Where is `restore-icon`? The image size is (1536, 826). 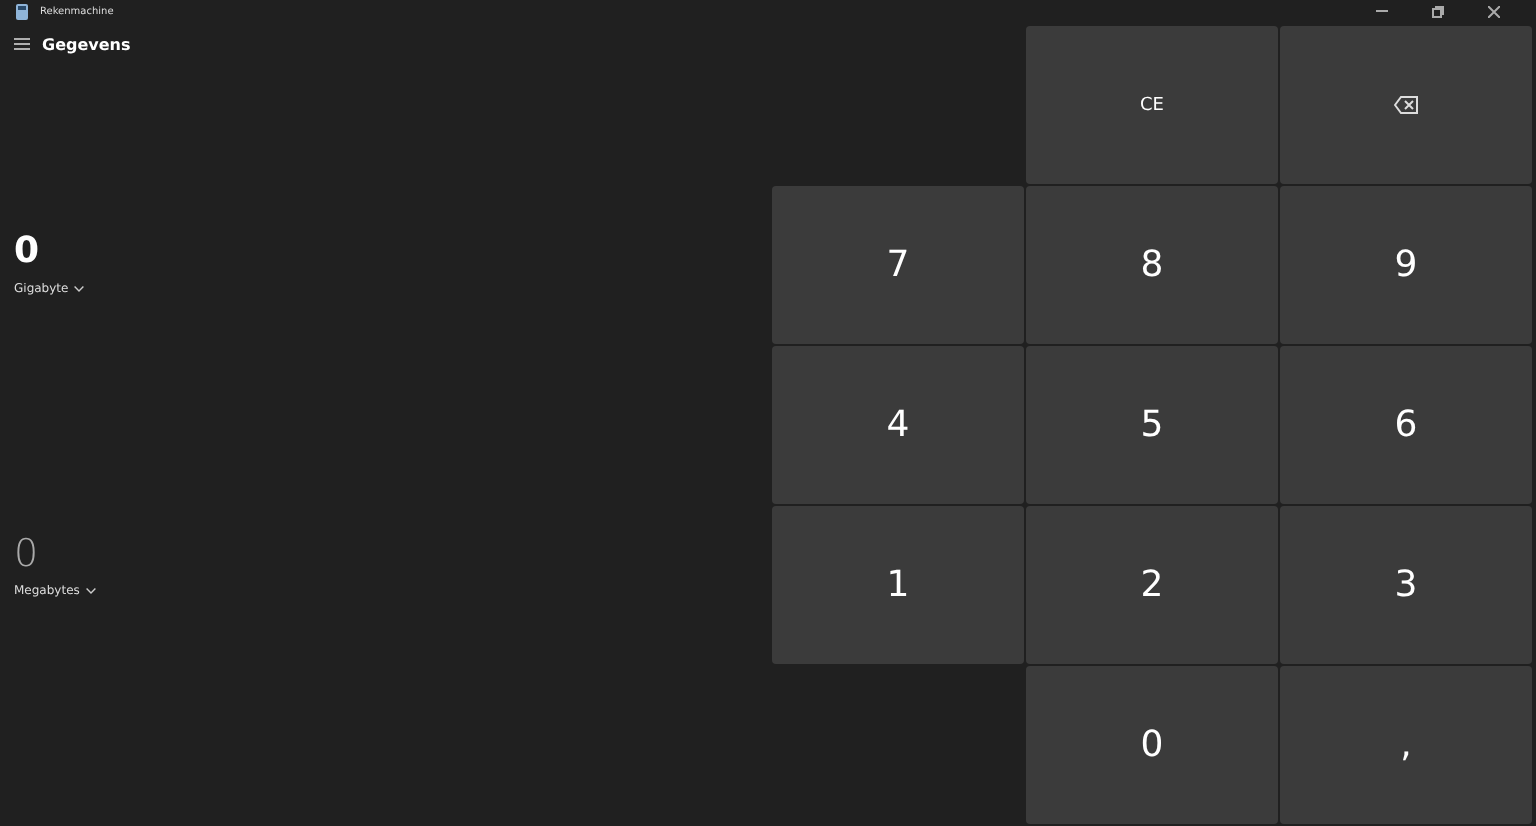 restore-icon is located at coordinates (1438, 12).